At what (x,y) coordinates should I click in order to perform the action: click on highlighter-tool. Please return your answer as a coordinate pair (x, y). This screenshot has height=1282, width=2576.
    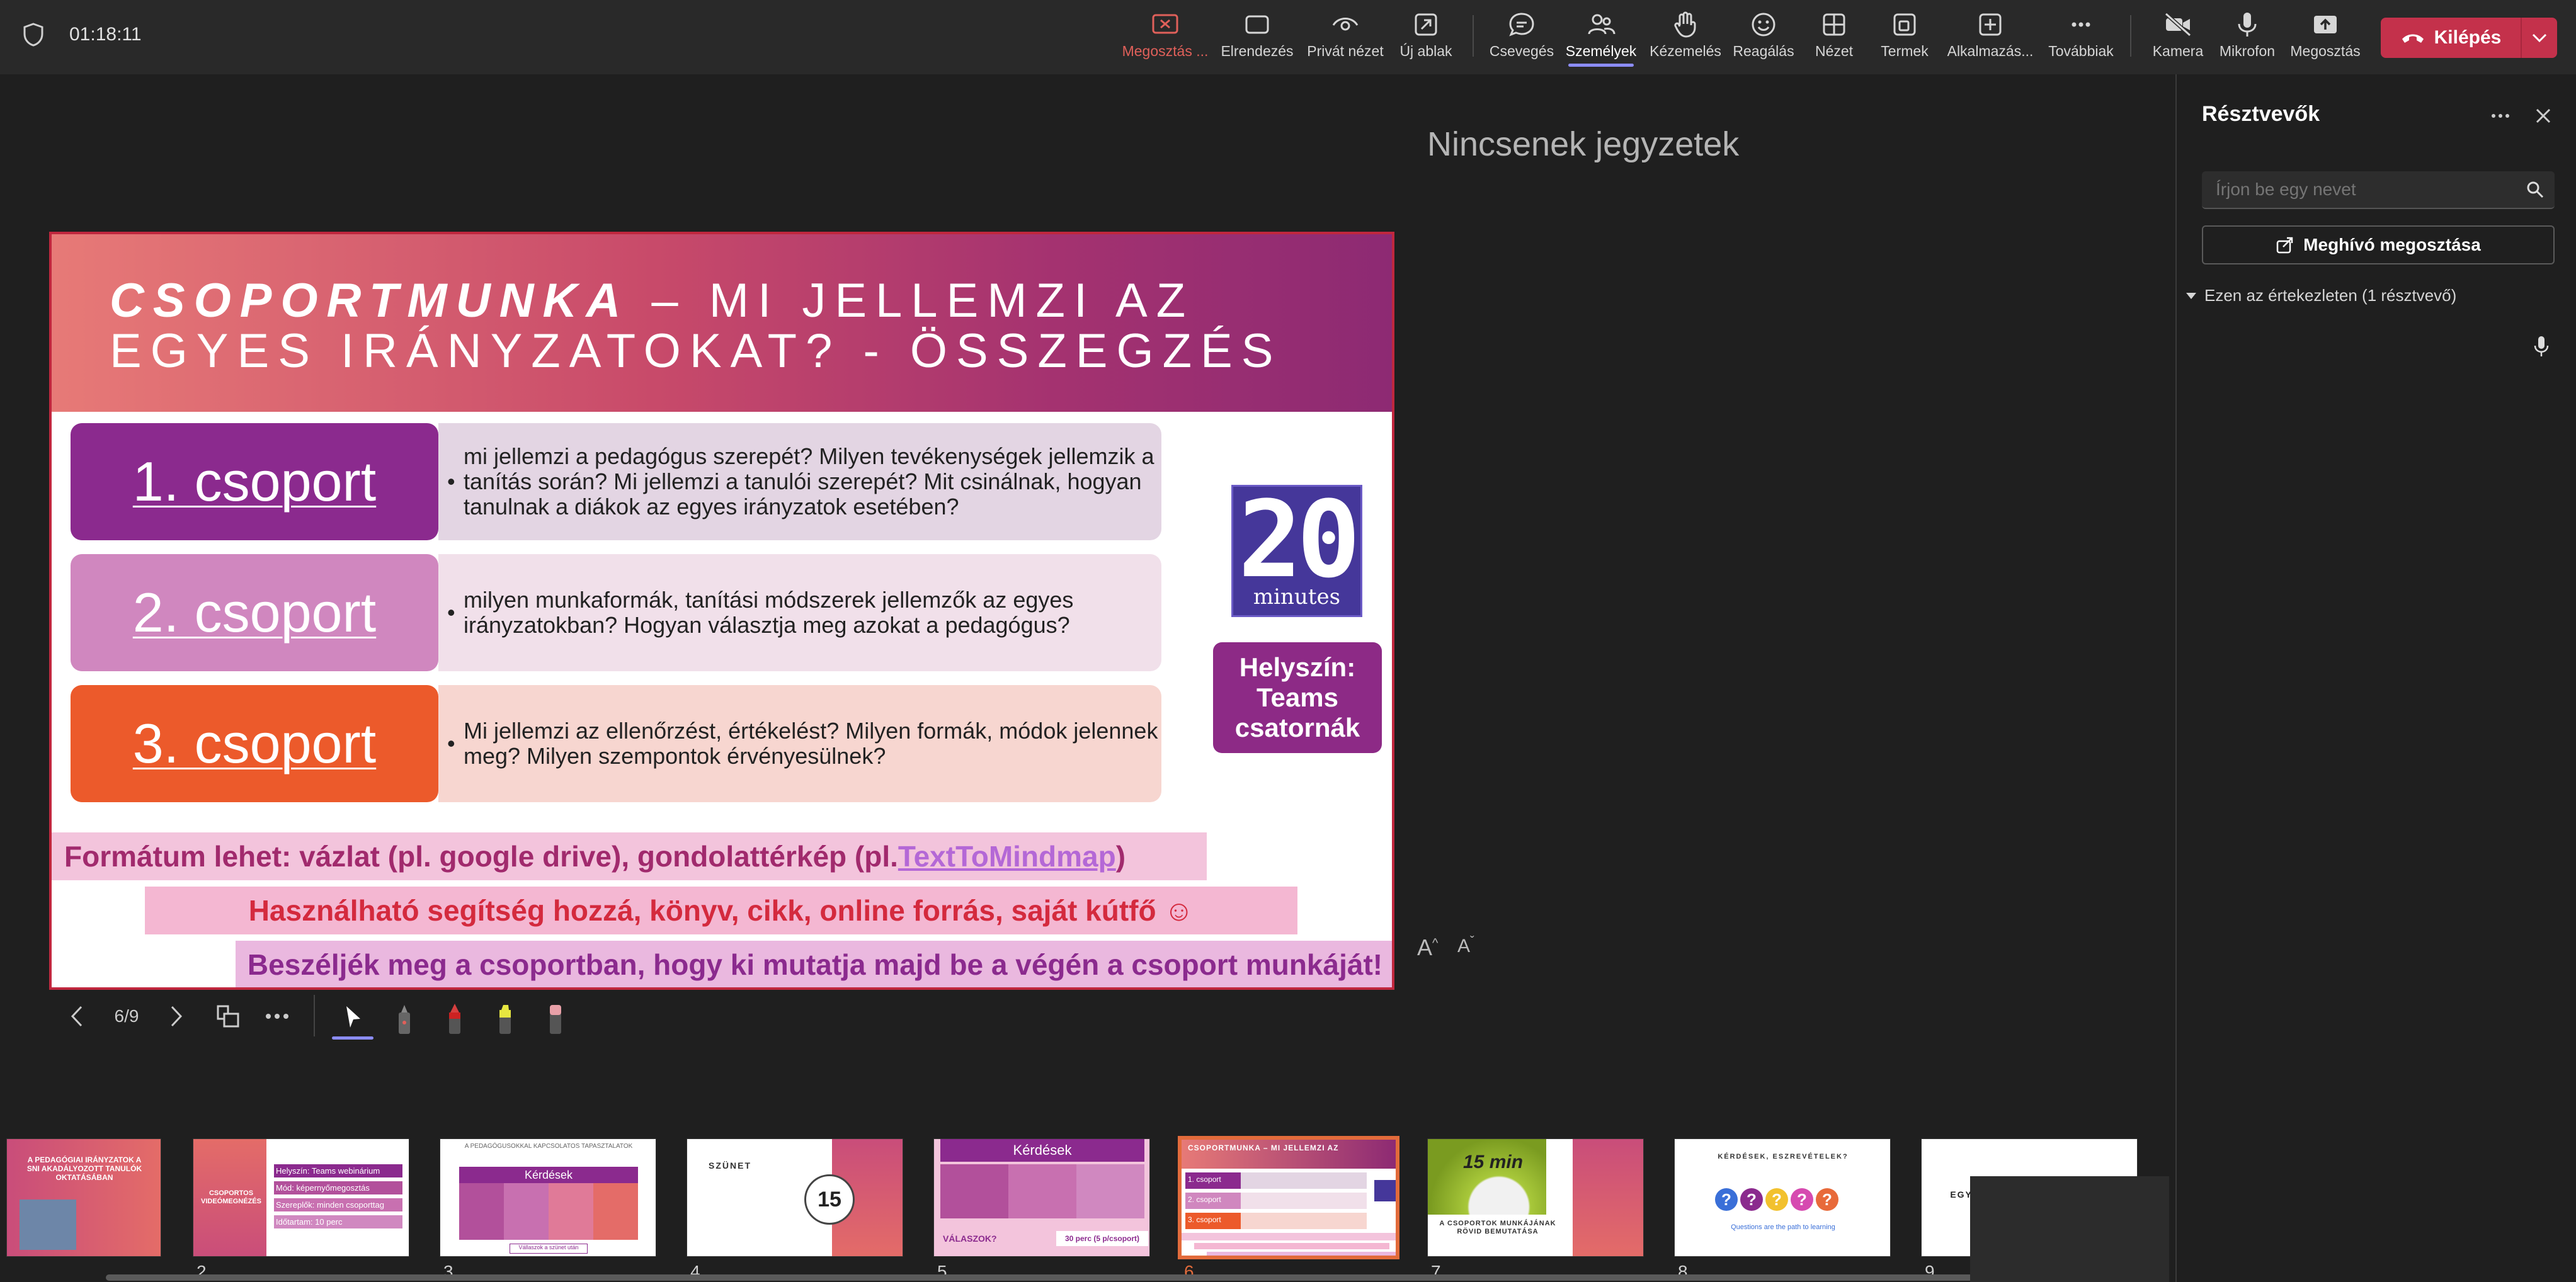
    Looking at the image, I should click on (505, 1019).